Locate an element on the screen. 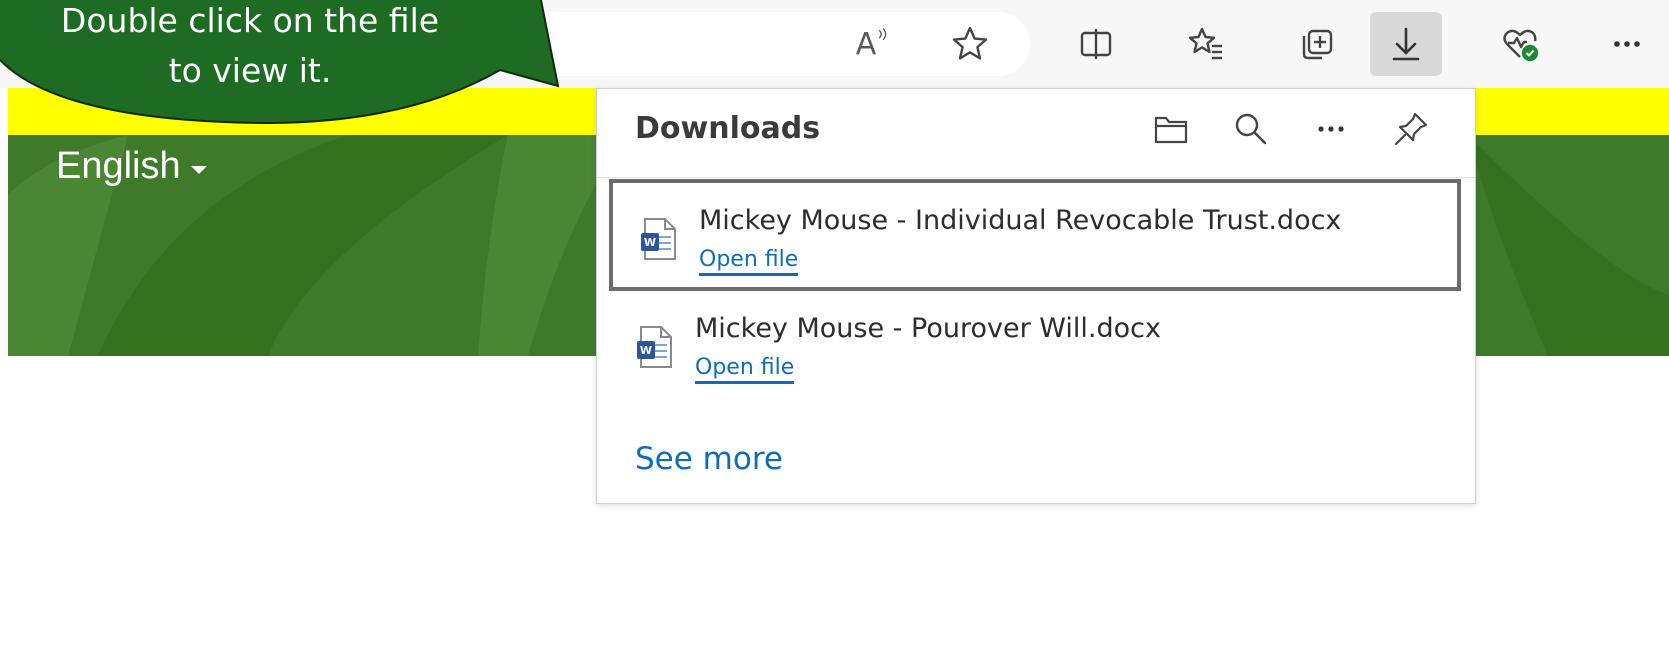 The height and width of the screenshot is (657, 1669). add-favorite-button is located at coordinates (970, 44).